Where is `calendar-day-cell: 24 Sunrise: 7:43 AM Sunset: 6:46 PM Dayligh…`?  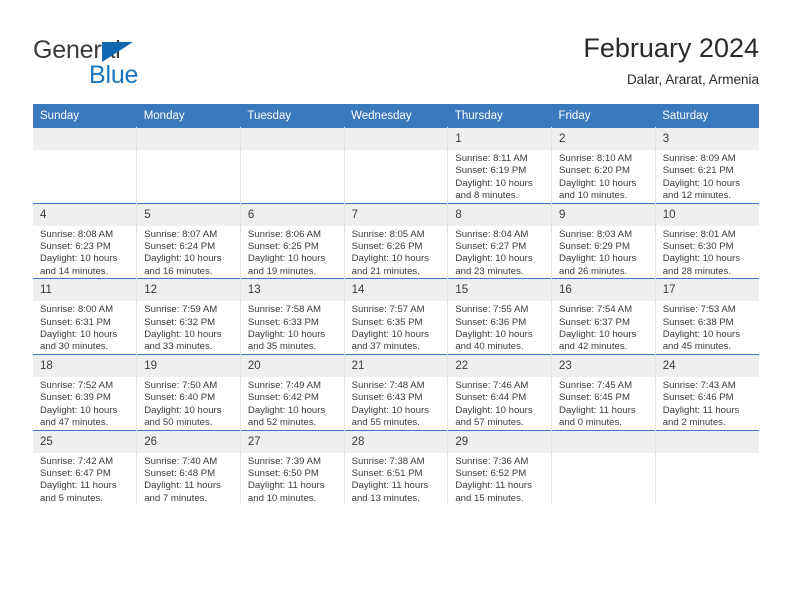
calendar-day-cell: 24 Sunrise: 7:43 AM Sunset: 6:46 PM Dayligh… is located at coordinates (707, 391).